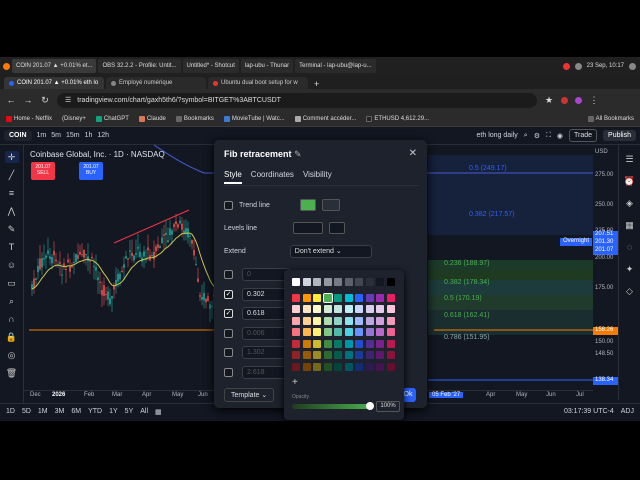 The image size is (640, 480). I want to click on opacity-slider-handle, so click(370, 406).